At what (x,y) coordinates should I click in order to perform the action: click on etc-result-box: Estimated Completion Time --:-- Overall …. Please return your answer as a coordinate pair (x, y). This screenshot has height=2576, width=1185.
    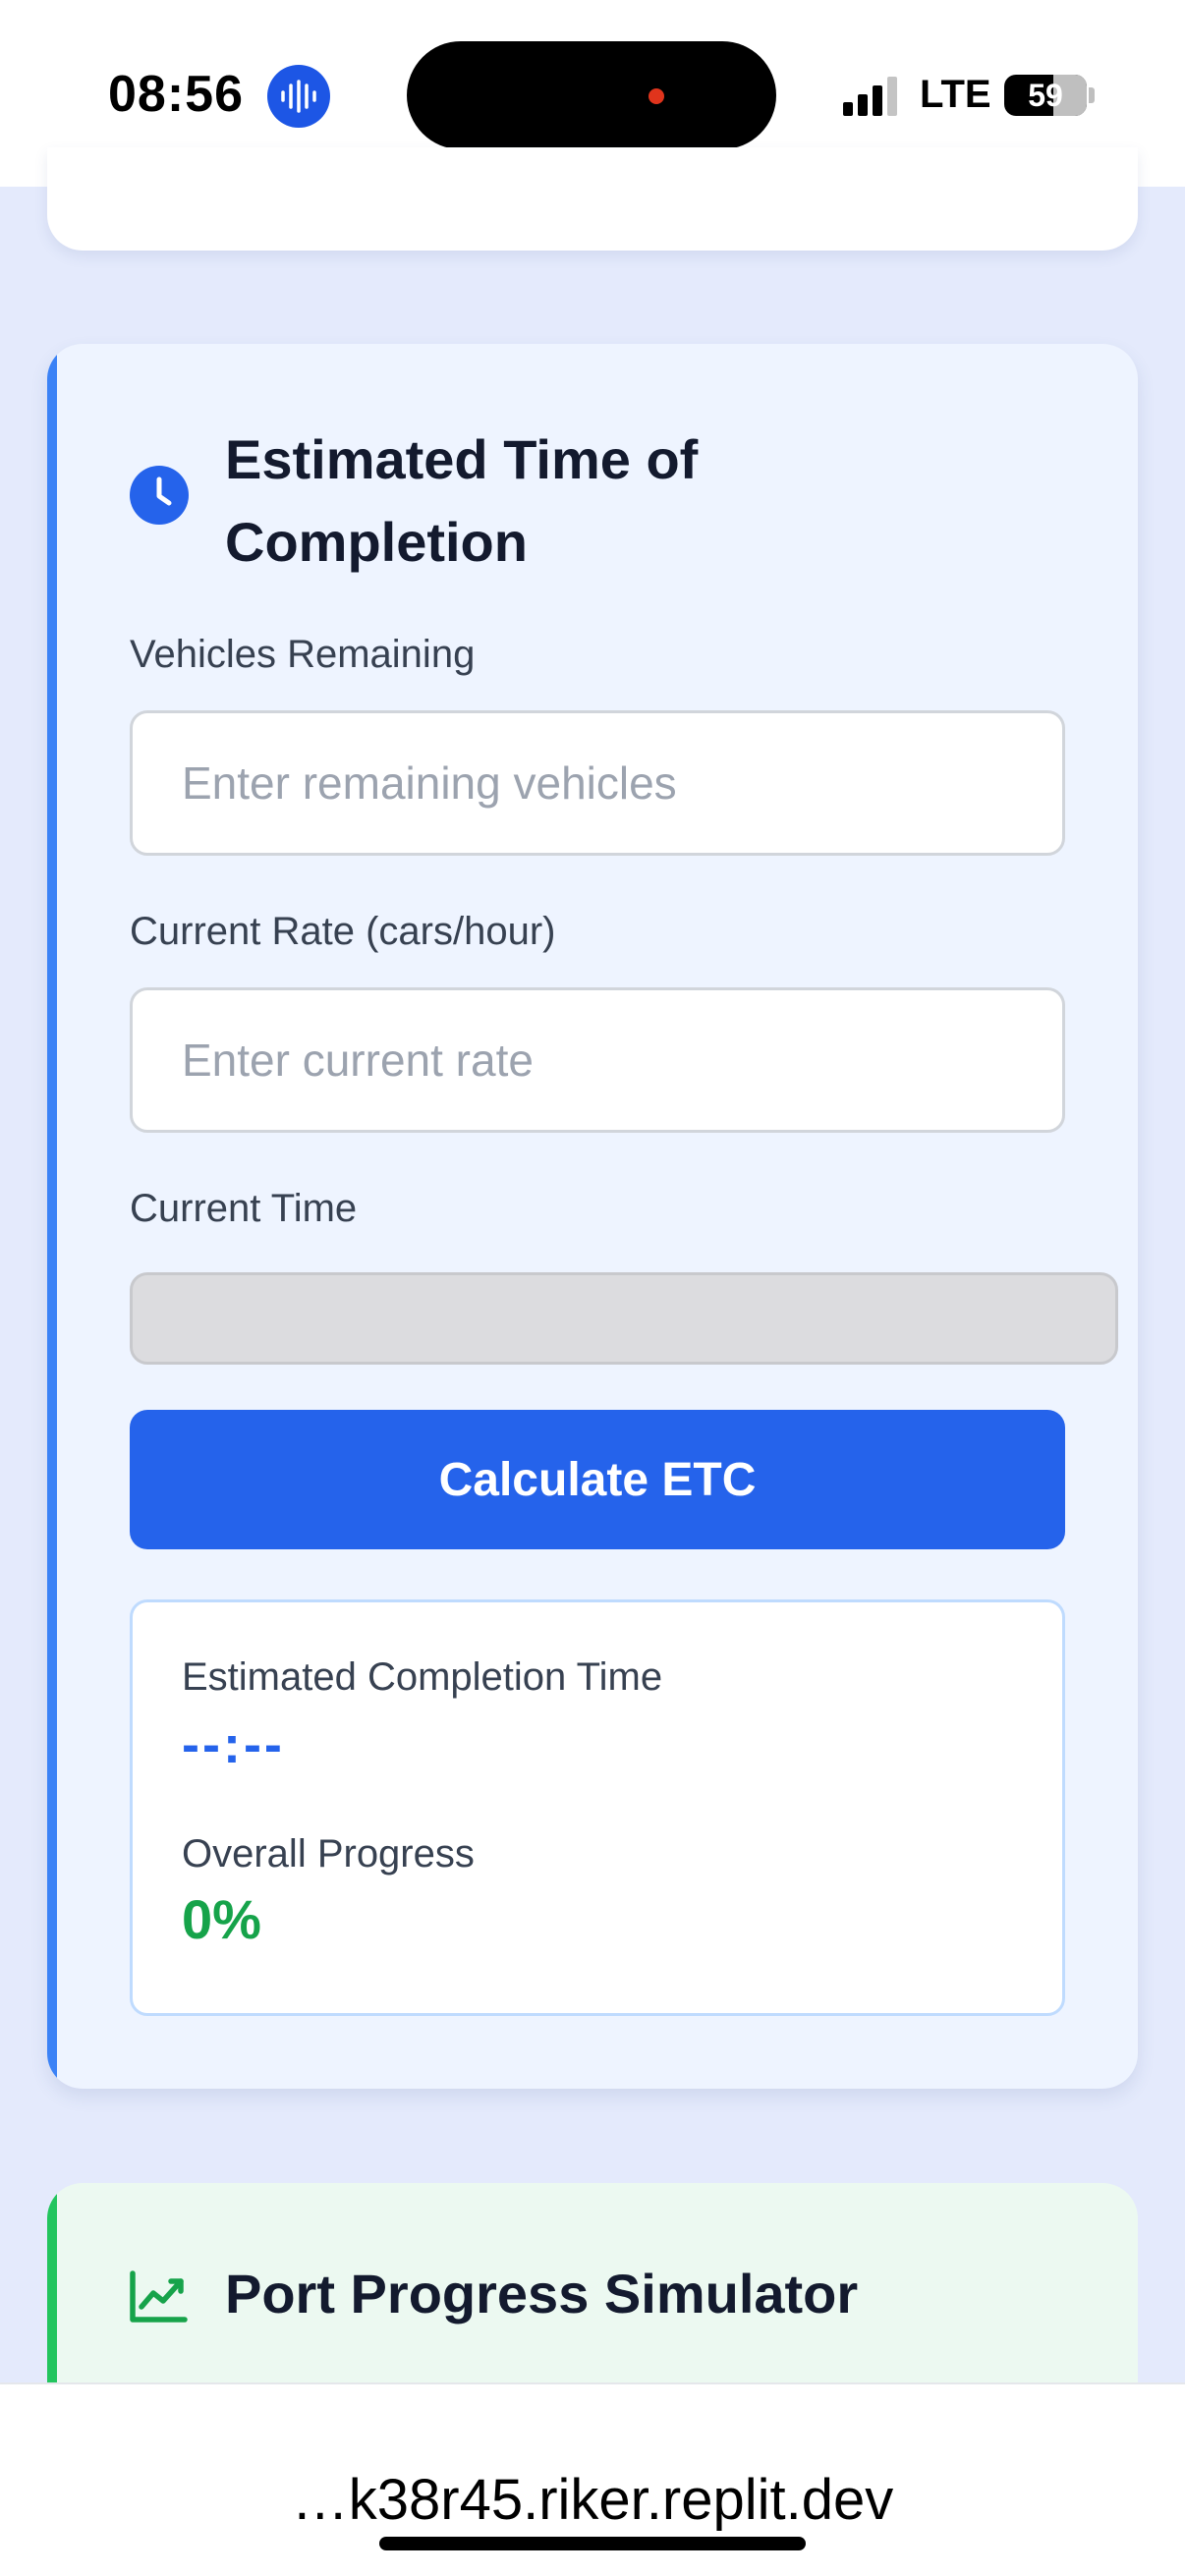
    Looking at the image, I should click on (598, 1807).